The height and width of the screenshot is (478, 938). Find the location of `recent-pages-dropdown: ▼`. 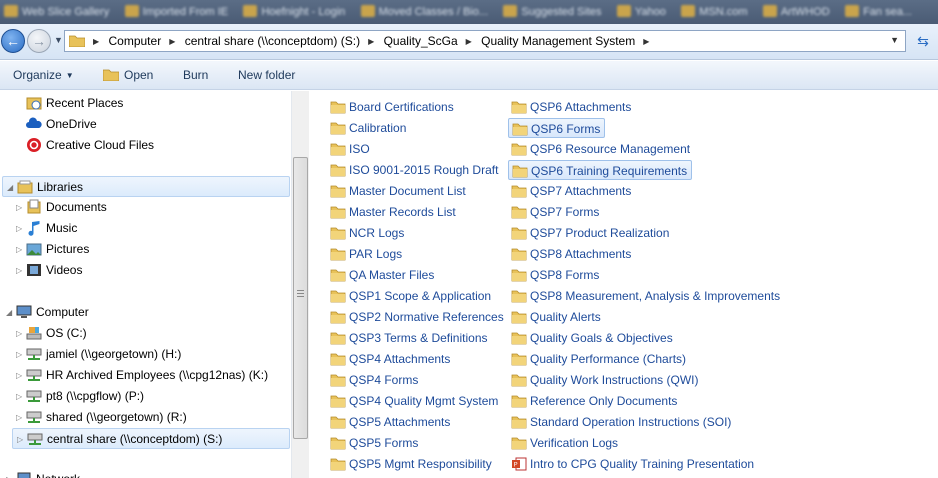

recent-pages-dropdown: ▼ is located at coordinates (58, 40).